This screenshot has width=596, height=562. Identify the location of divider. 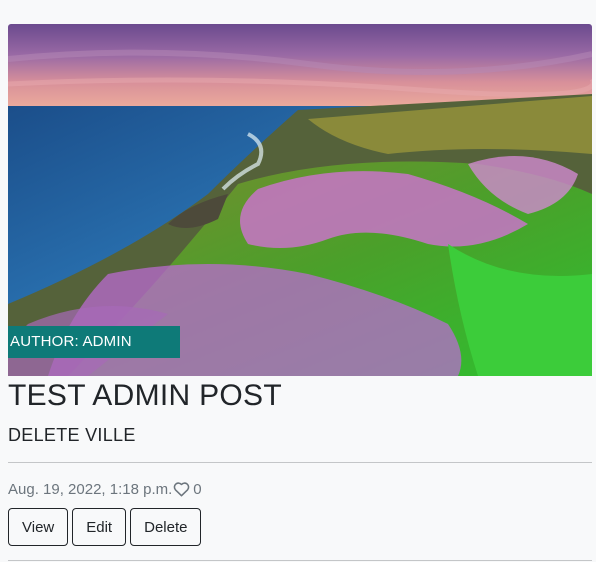
(300, 462).